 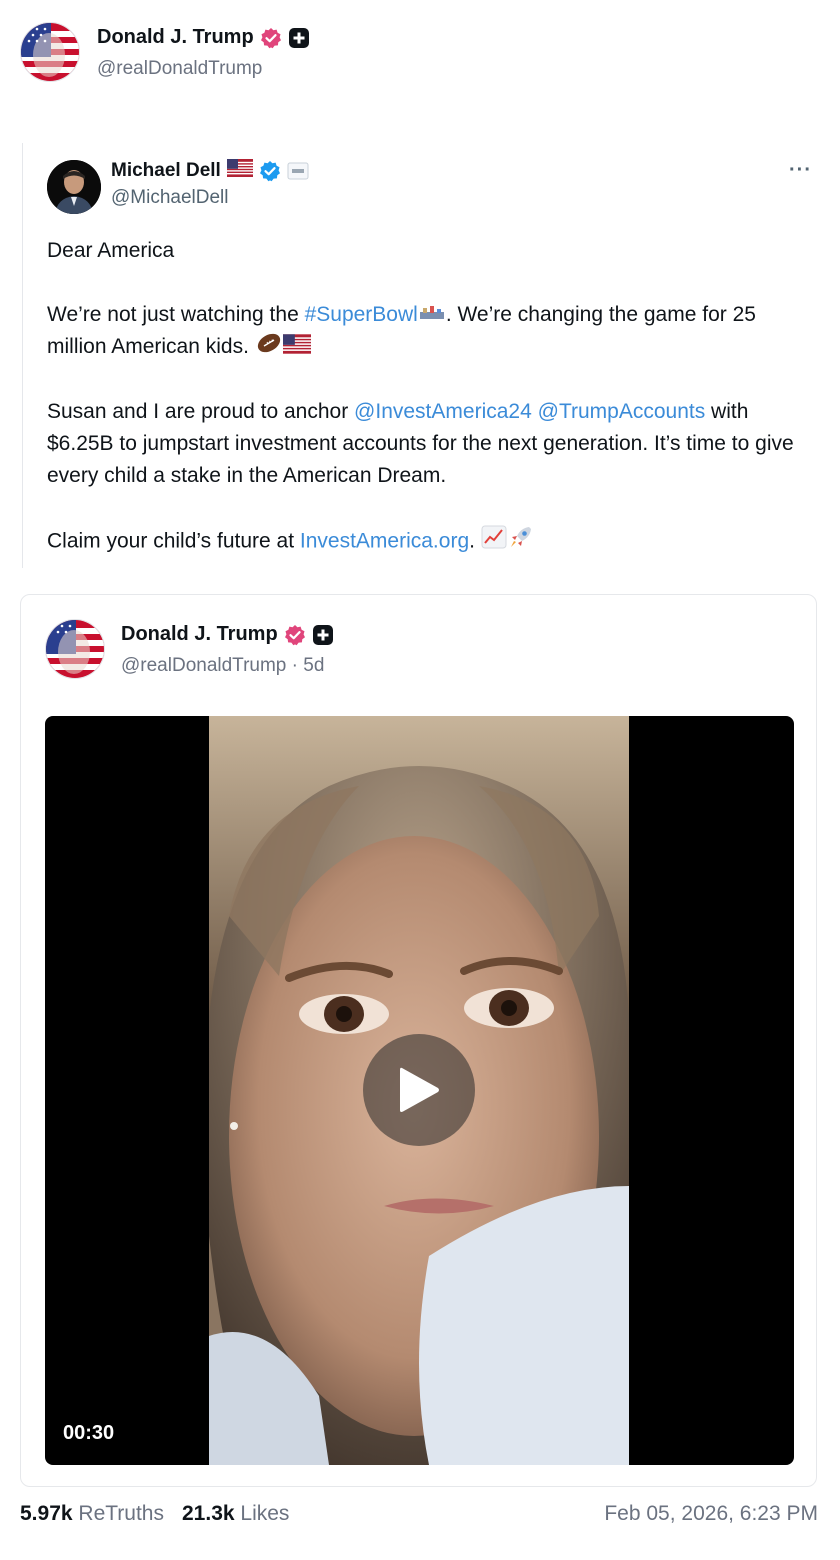 What do you see at coordinates (170, 198) in the screenshot?
I see `quoted-author-handle: @MichaelDell` at bounding box center [170, 198].